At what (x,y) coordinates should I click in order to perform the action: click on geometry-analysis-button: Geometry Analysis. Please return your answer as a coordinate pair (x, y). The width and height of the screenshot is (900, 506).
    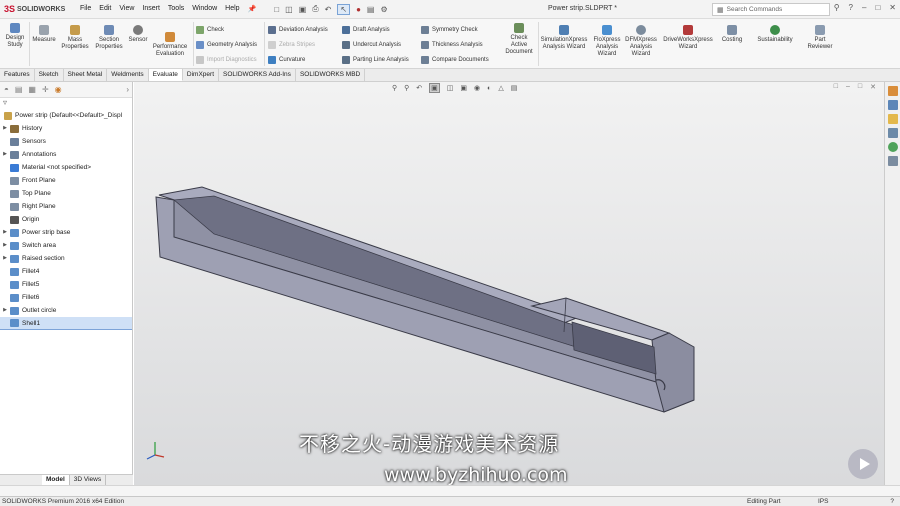
    Looking at the image, I should click on (226, 45).